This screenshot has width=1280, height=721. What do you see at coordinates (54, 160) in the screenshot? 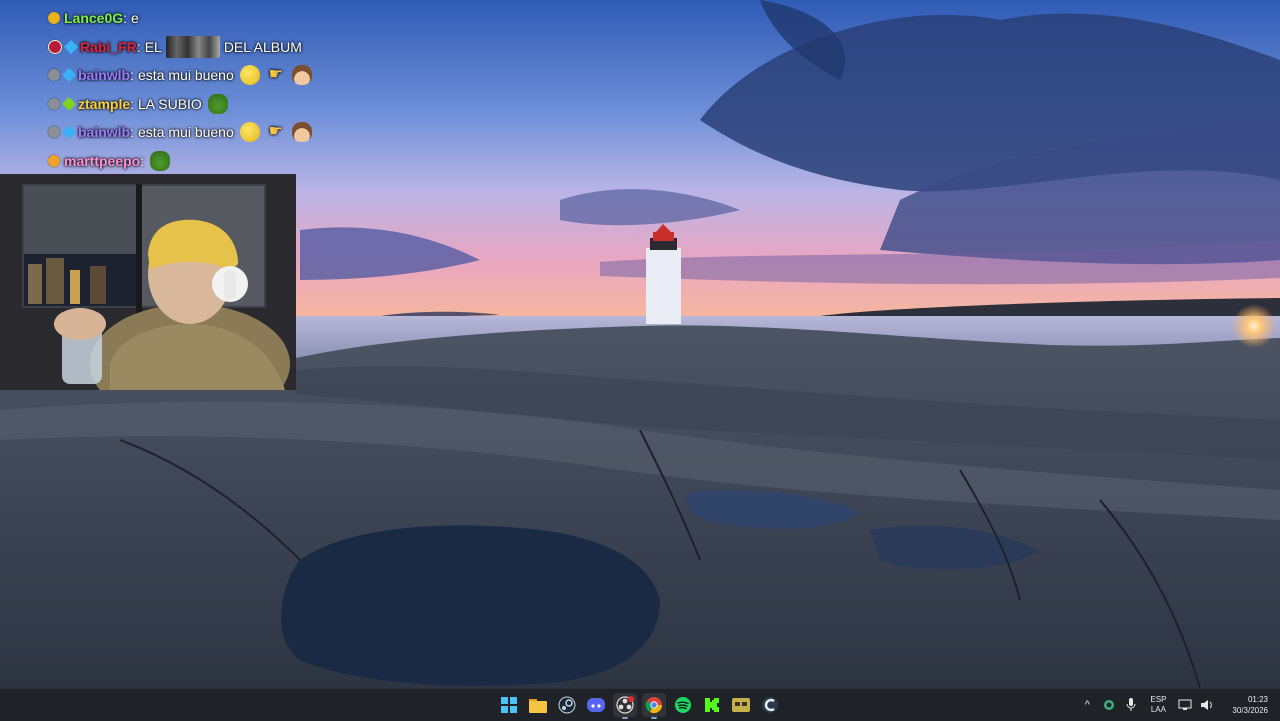
I see `orange-badge-icon` at bounding box center [54, 160].